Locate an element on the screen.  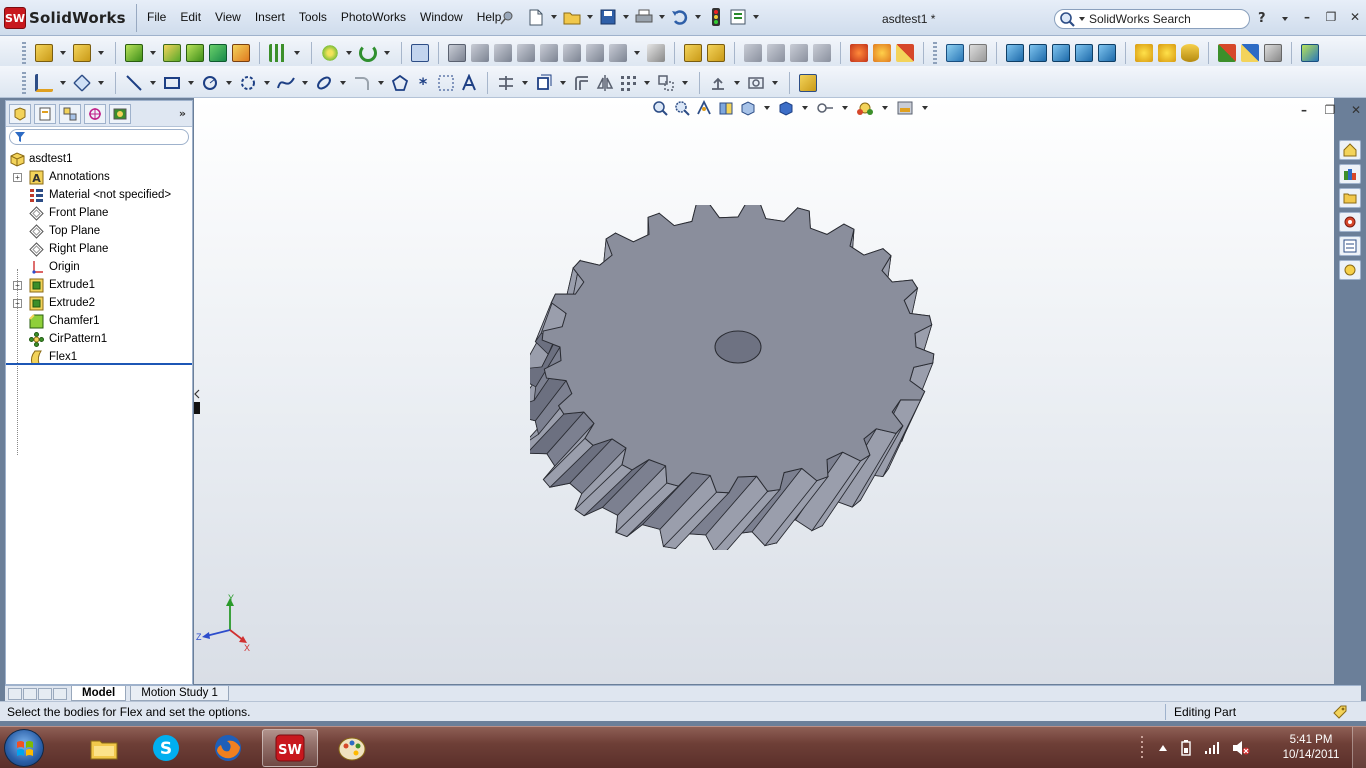
sketch-icon is located at coordinates (44, 83).